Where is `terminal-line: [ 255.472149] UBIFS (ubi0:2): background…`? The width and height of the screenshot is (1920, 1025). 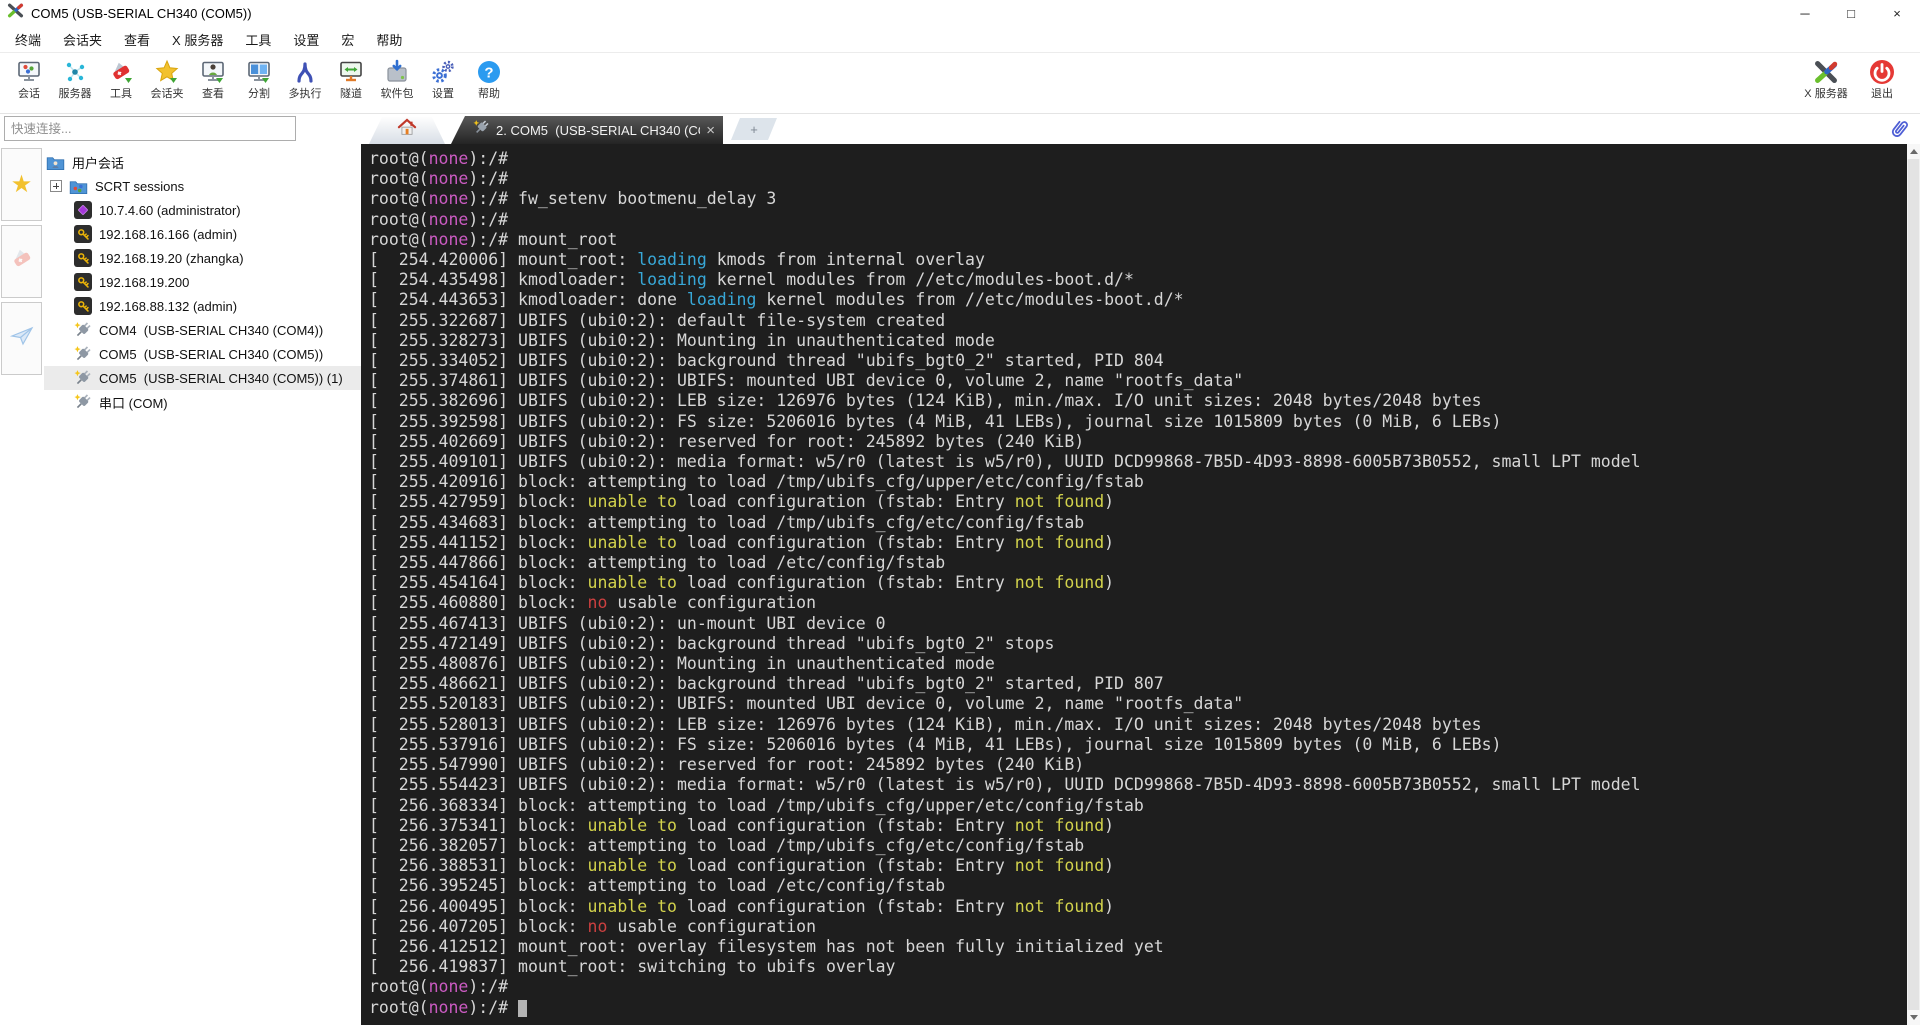 terminal-line: [ 255.472149] UBIFS (ubi0:2): background… is located at coordinates (712, 643).